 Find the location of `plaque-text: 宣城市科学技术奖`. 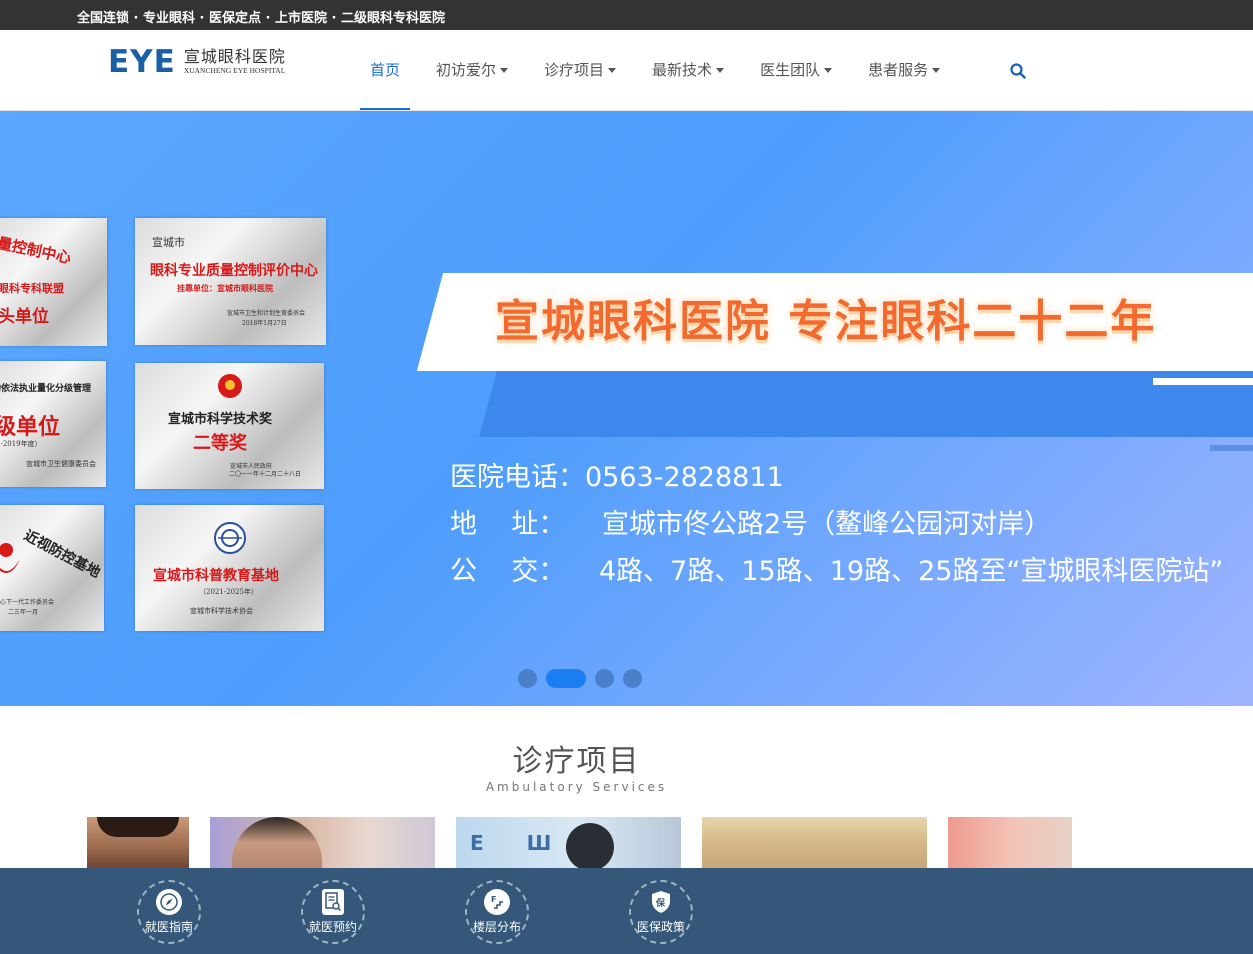

plaque-text: 宣城市科学技术奖 is located at coordinates (220, 419).